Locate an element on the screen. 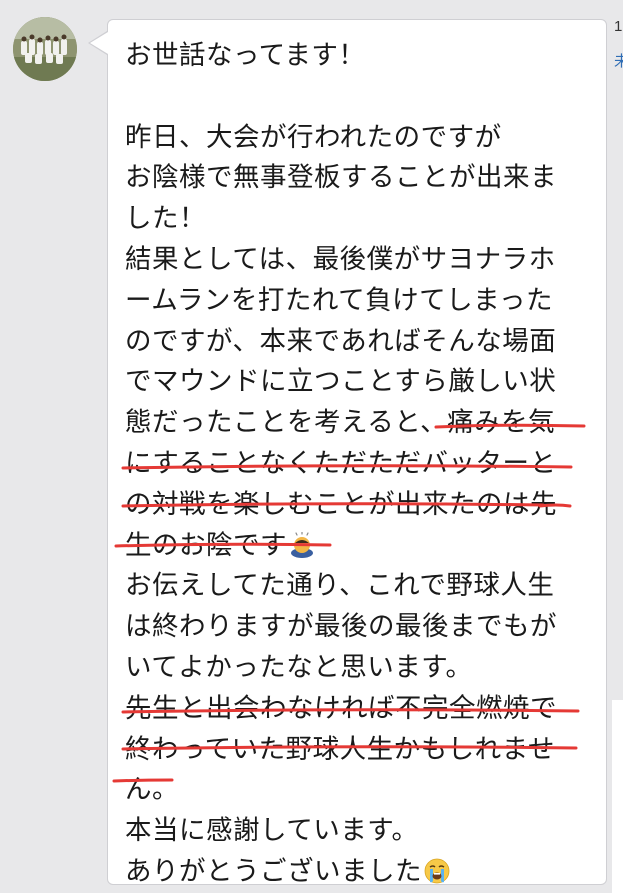  message-line: 態だったことを考えると、痛みを気 is located at coordinates (340, 423).